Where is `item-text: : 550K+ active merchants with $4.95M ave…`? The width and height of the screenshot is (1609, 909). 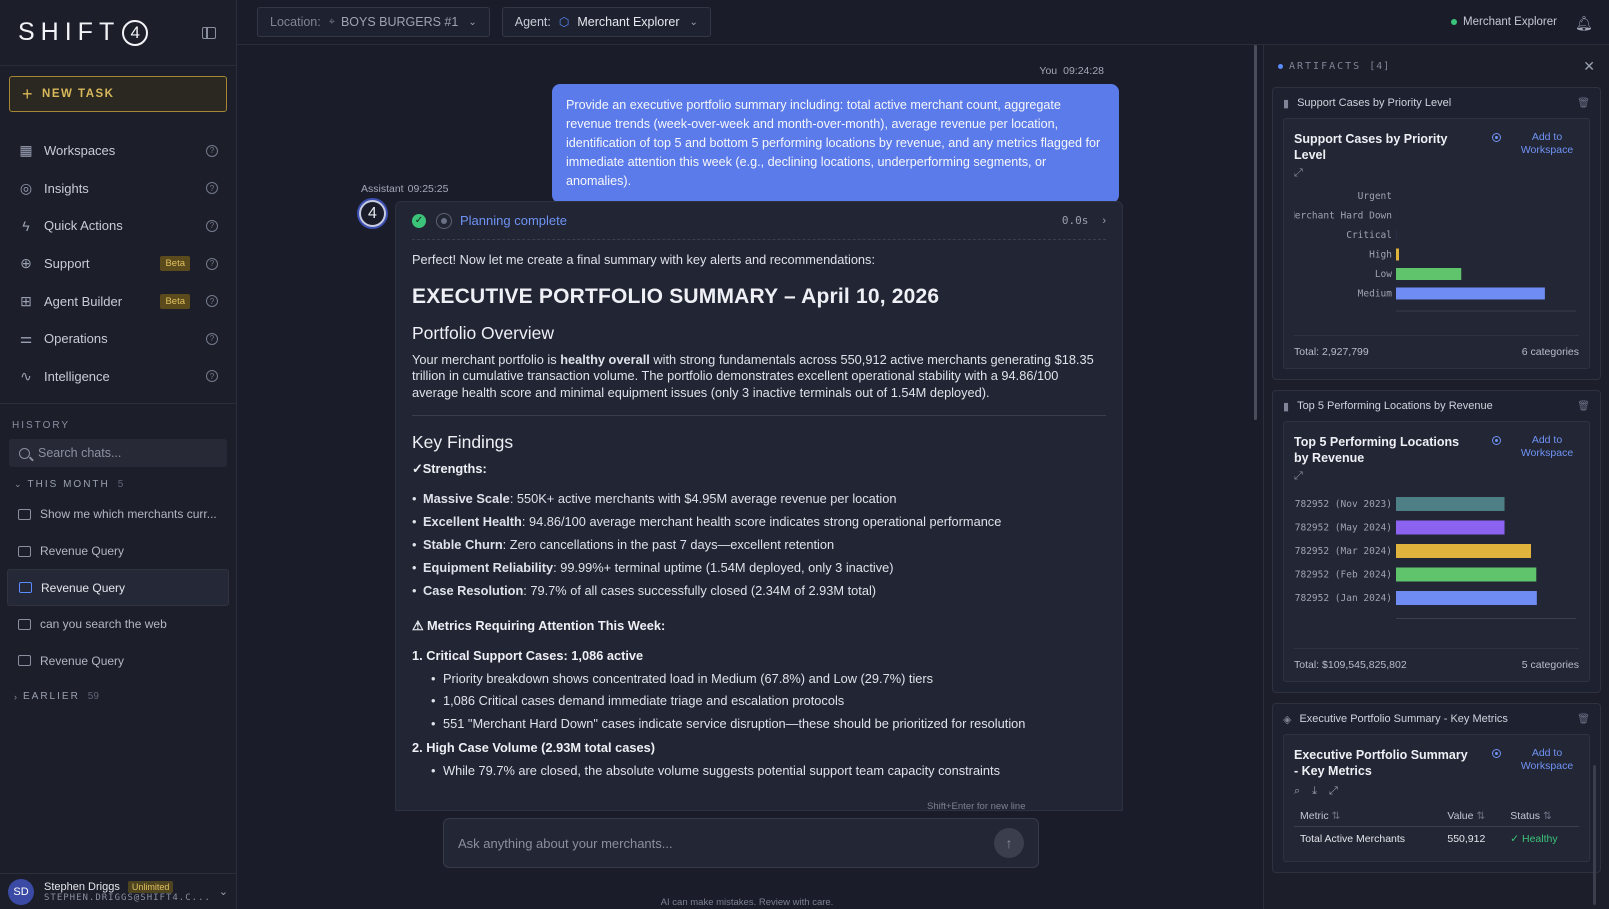
item-text: : 550K+ active merchants with $4.95M ave… is located at coordinates (703, 498).